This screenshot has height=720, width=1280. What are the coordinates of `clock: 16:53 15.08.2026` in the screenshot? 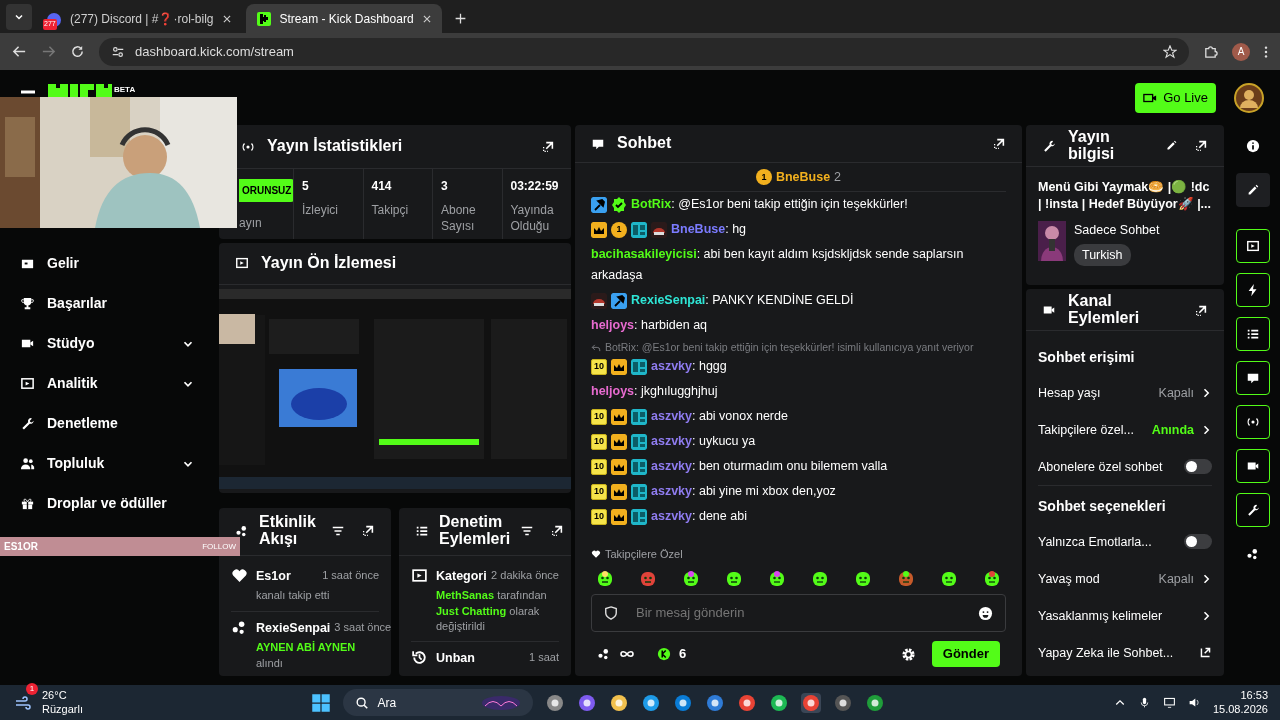 It's located at (1240, 702).